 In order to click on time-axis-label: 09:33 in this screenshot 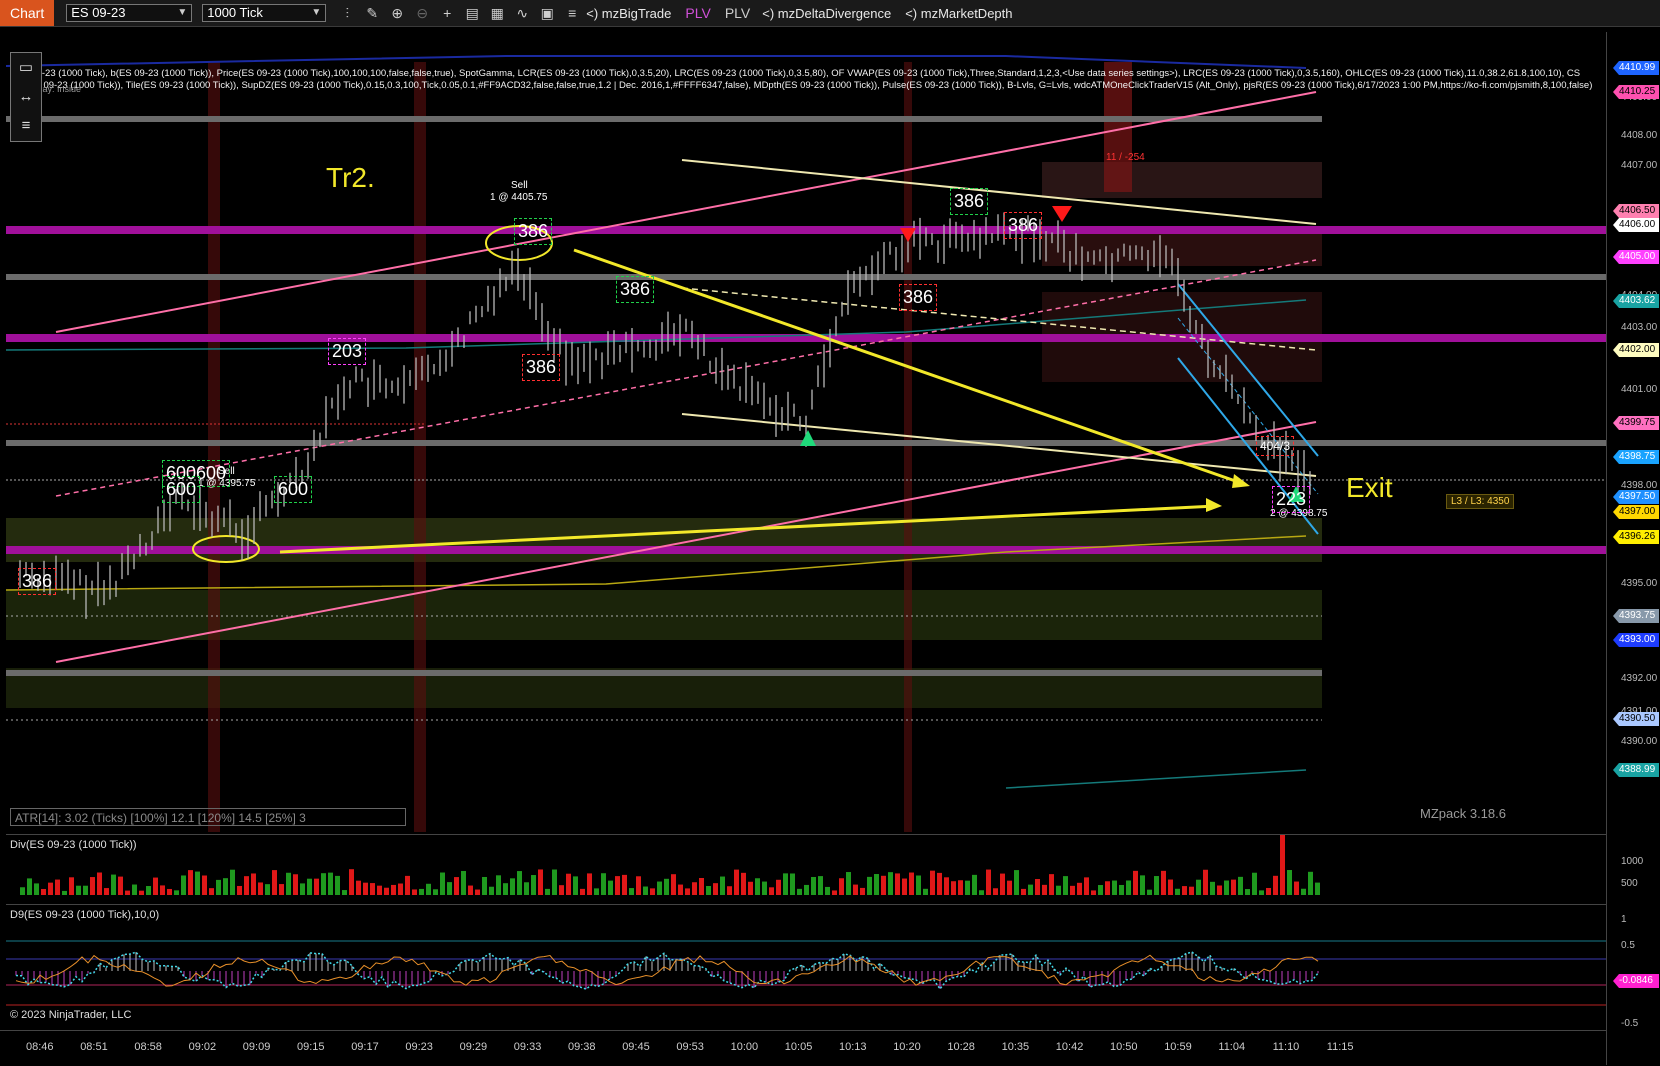, I will do `click(527, 1047)`.